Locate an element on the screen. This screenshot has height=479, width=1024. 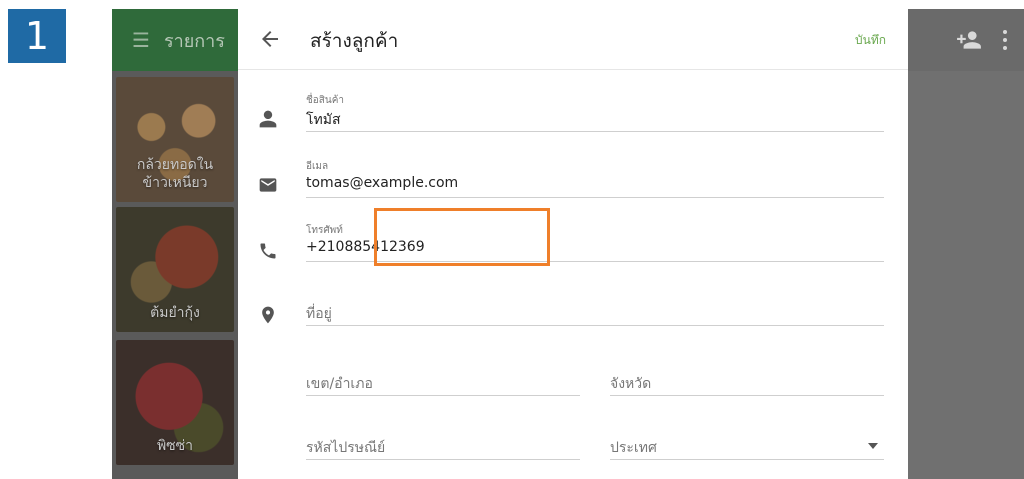
step-badge: 1 is located at coordinates (37, 36).